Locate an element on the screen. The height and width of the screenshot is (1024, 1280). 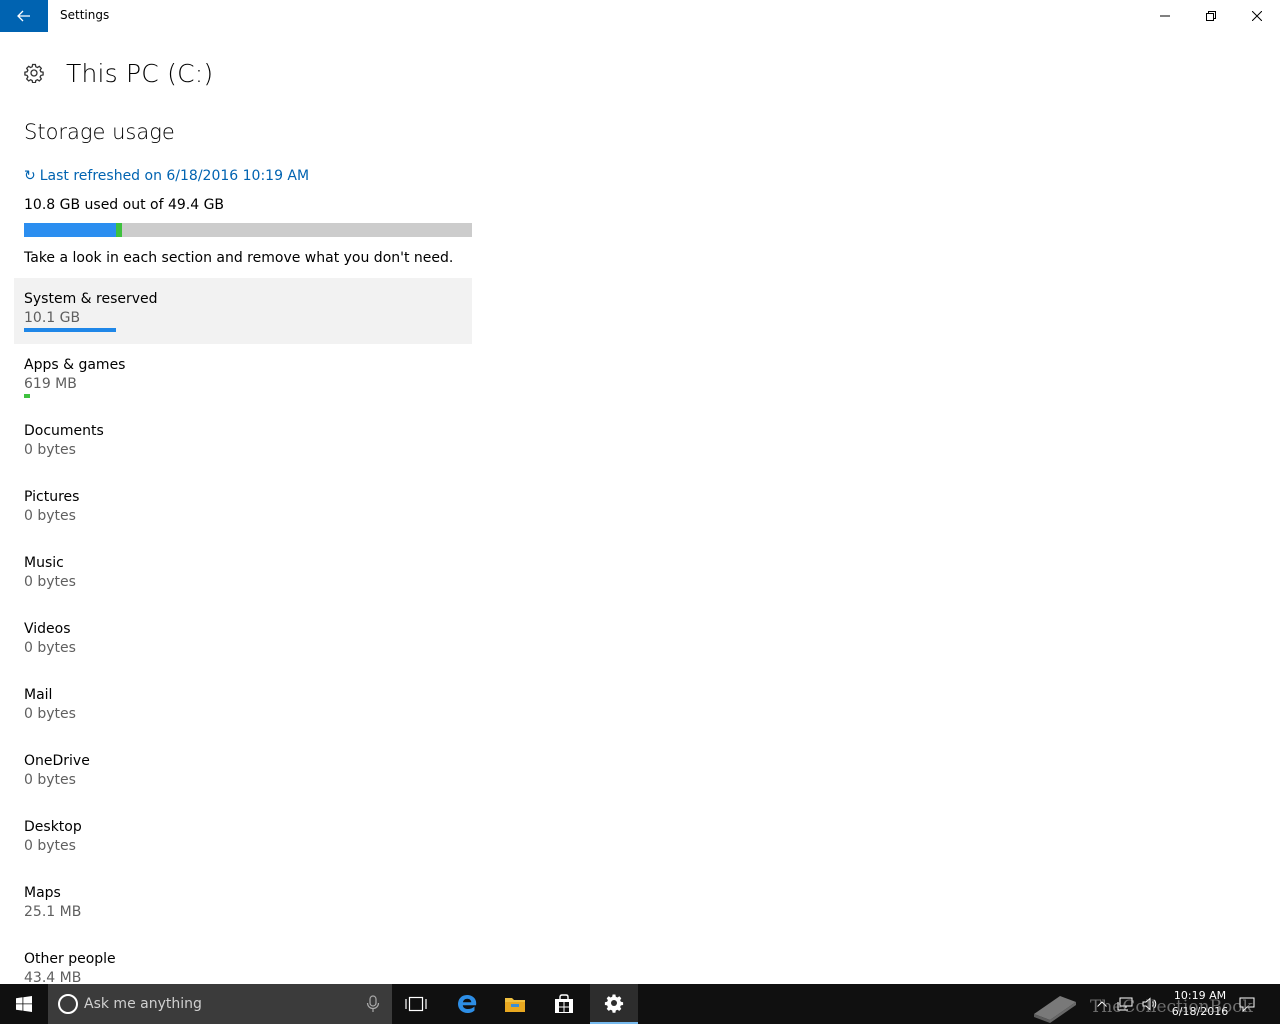
storage-item-name: Desktop is located at coordinates (53, 827).